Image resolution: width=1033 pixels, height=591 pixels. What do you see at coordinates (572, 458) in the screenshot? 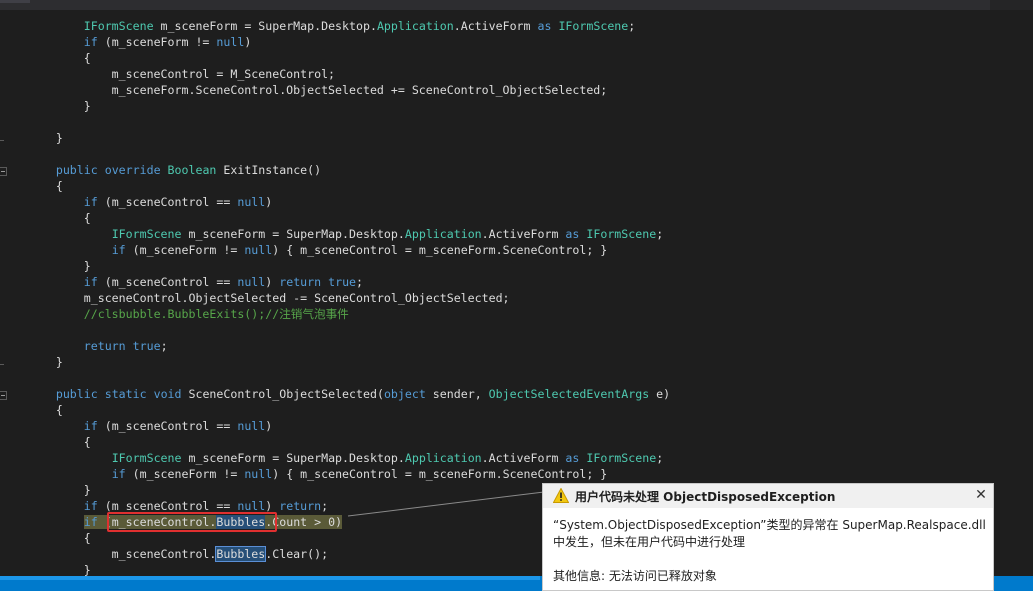
I see `code-token: as` at bounding box center [572, 458].